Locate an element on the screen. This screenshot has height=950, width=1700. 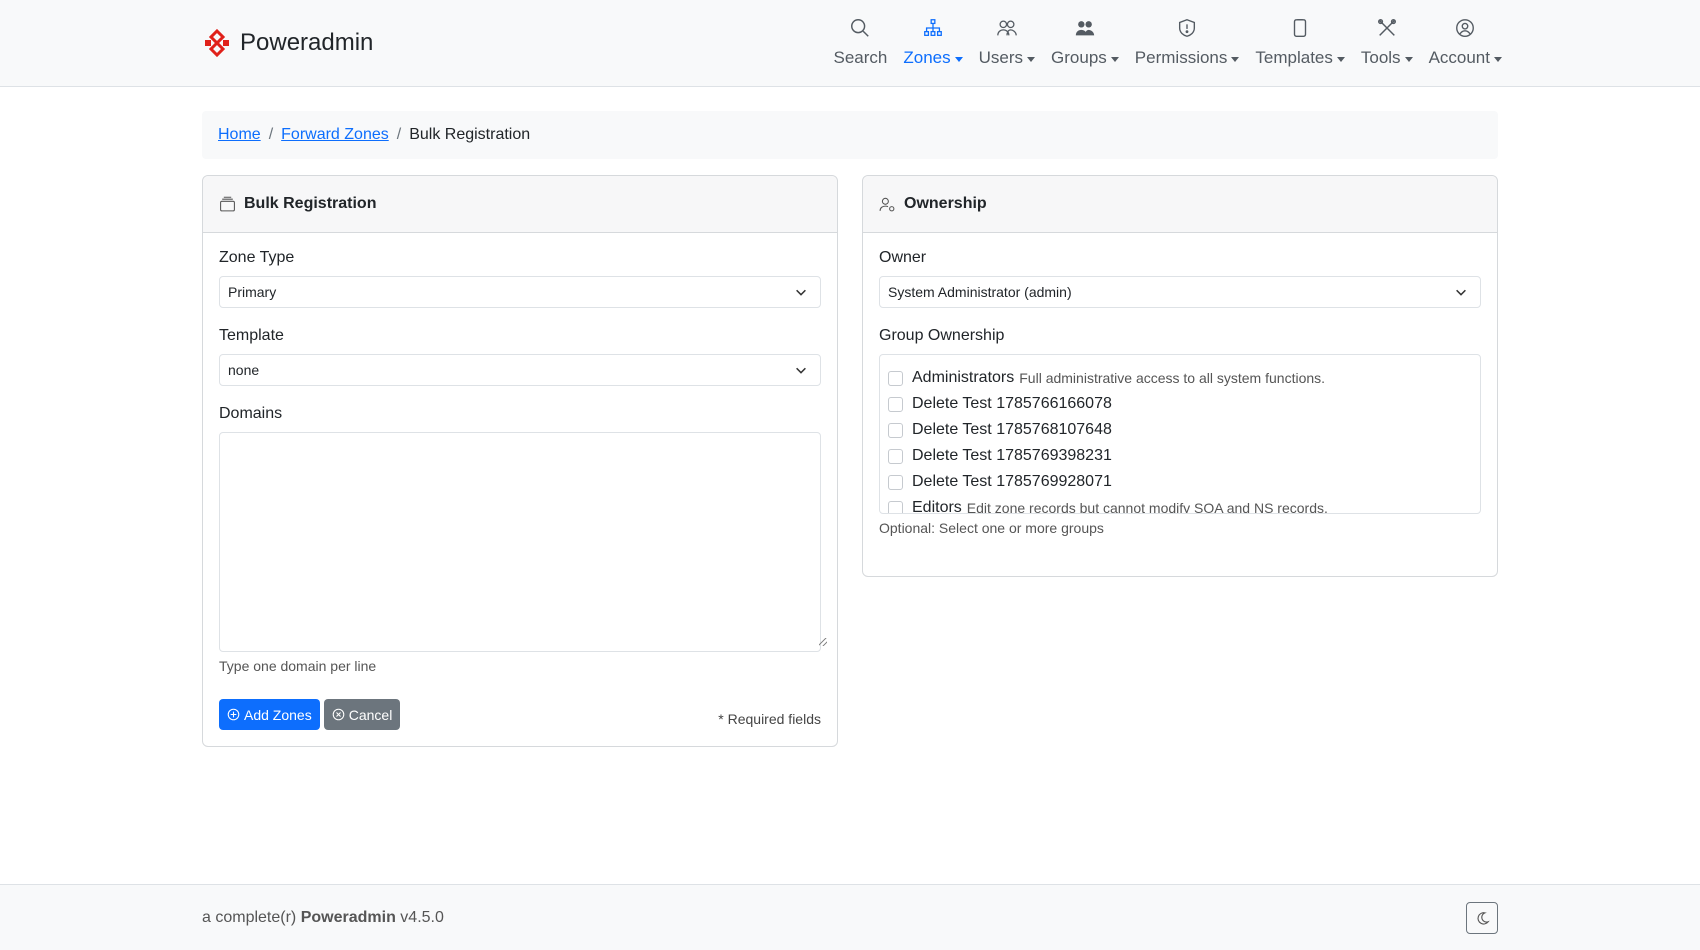
owner-value: System Administrator (admin) is located at coordinates (980, 292).